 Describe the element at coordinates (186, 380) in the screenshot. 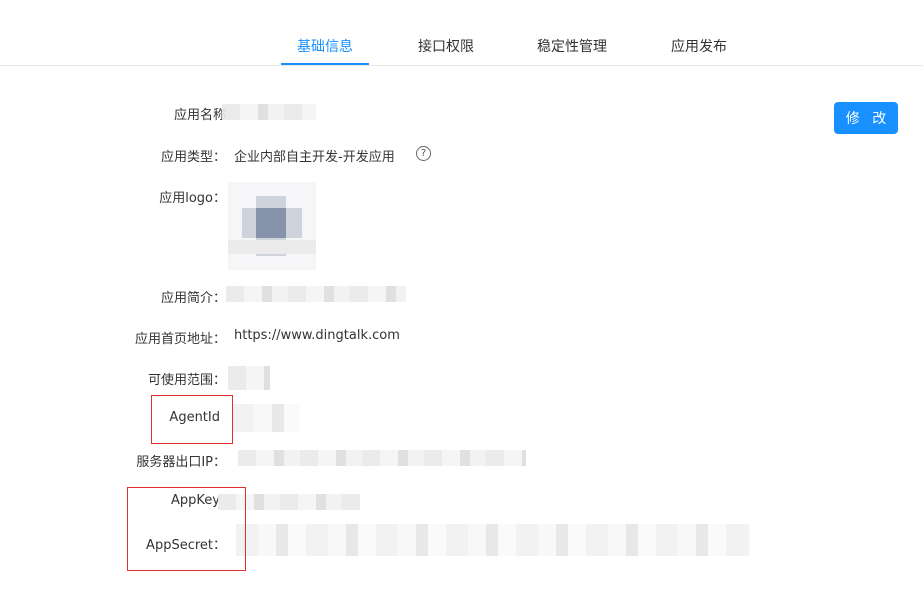

I see `scope-label: 可使用范围：` at that location.